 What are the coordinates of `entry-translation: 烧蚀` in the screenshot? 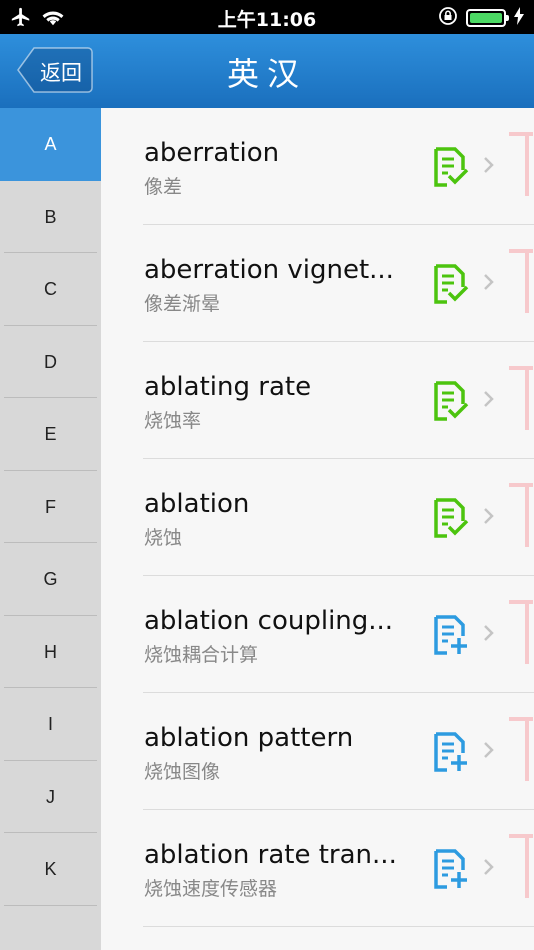 It's located at (163, 538).